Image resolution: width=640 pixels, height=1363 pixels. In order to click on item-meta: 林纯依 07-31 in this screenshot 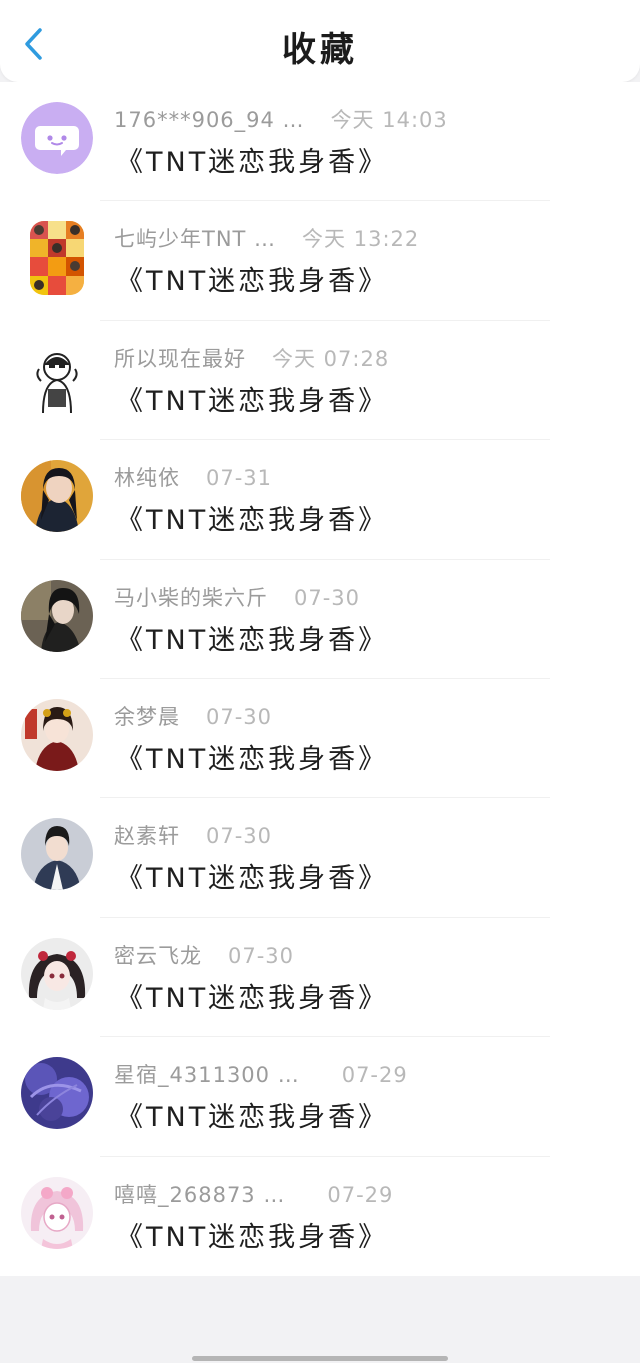, I will do `click(193, 477)`.